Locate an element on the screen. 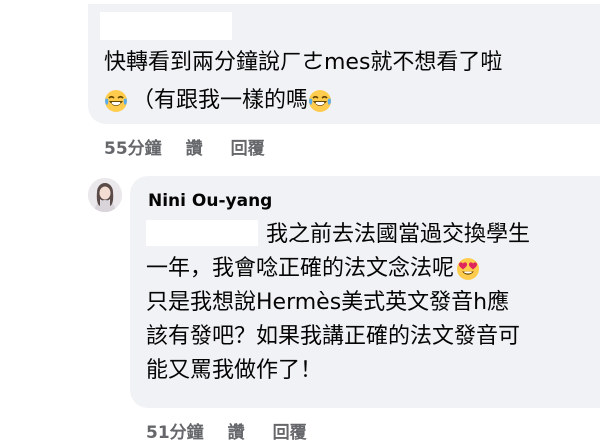 Image resolution: width=600 pixels, height=445 pixels. comment-timestamp: 55分鐘 is located at coordinates (133, 149).